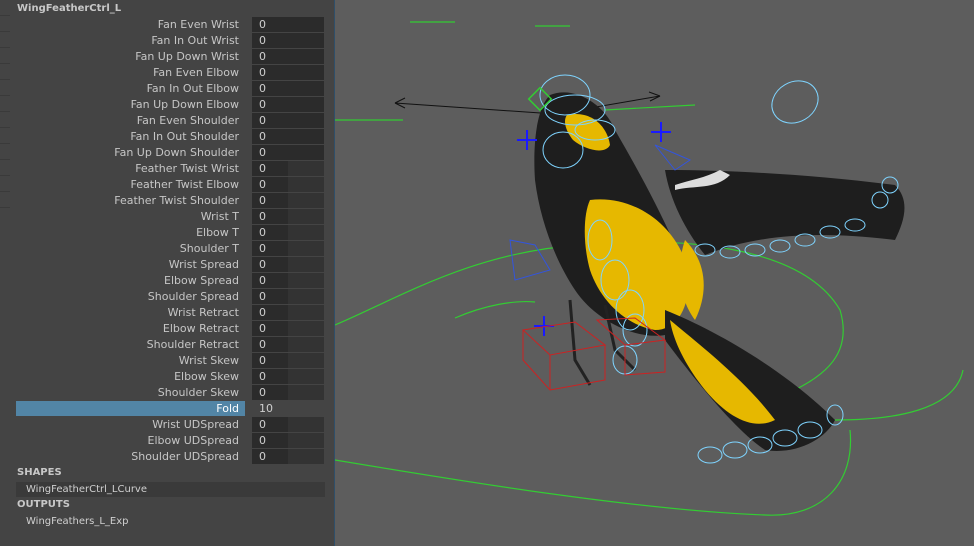 This screenshot has height=546, width=974. What do you see at coordinates (130, 184) in the screenshot?
I see `attribute-label: Feather Twist Elbow` at bounding box center [130, 184].